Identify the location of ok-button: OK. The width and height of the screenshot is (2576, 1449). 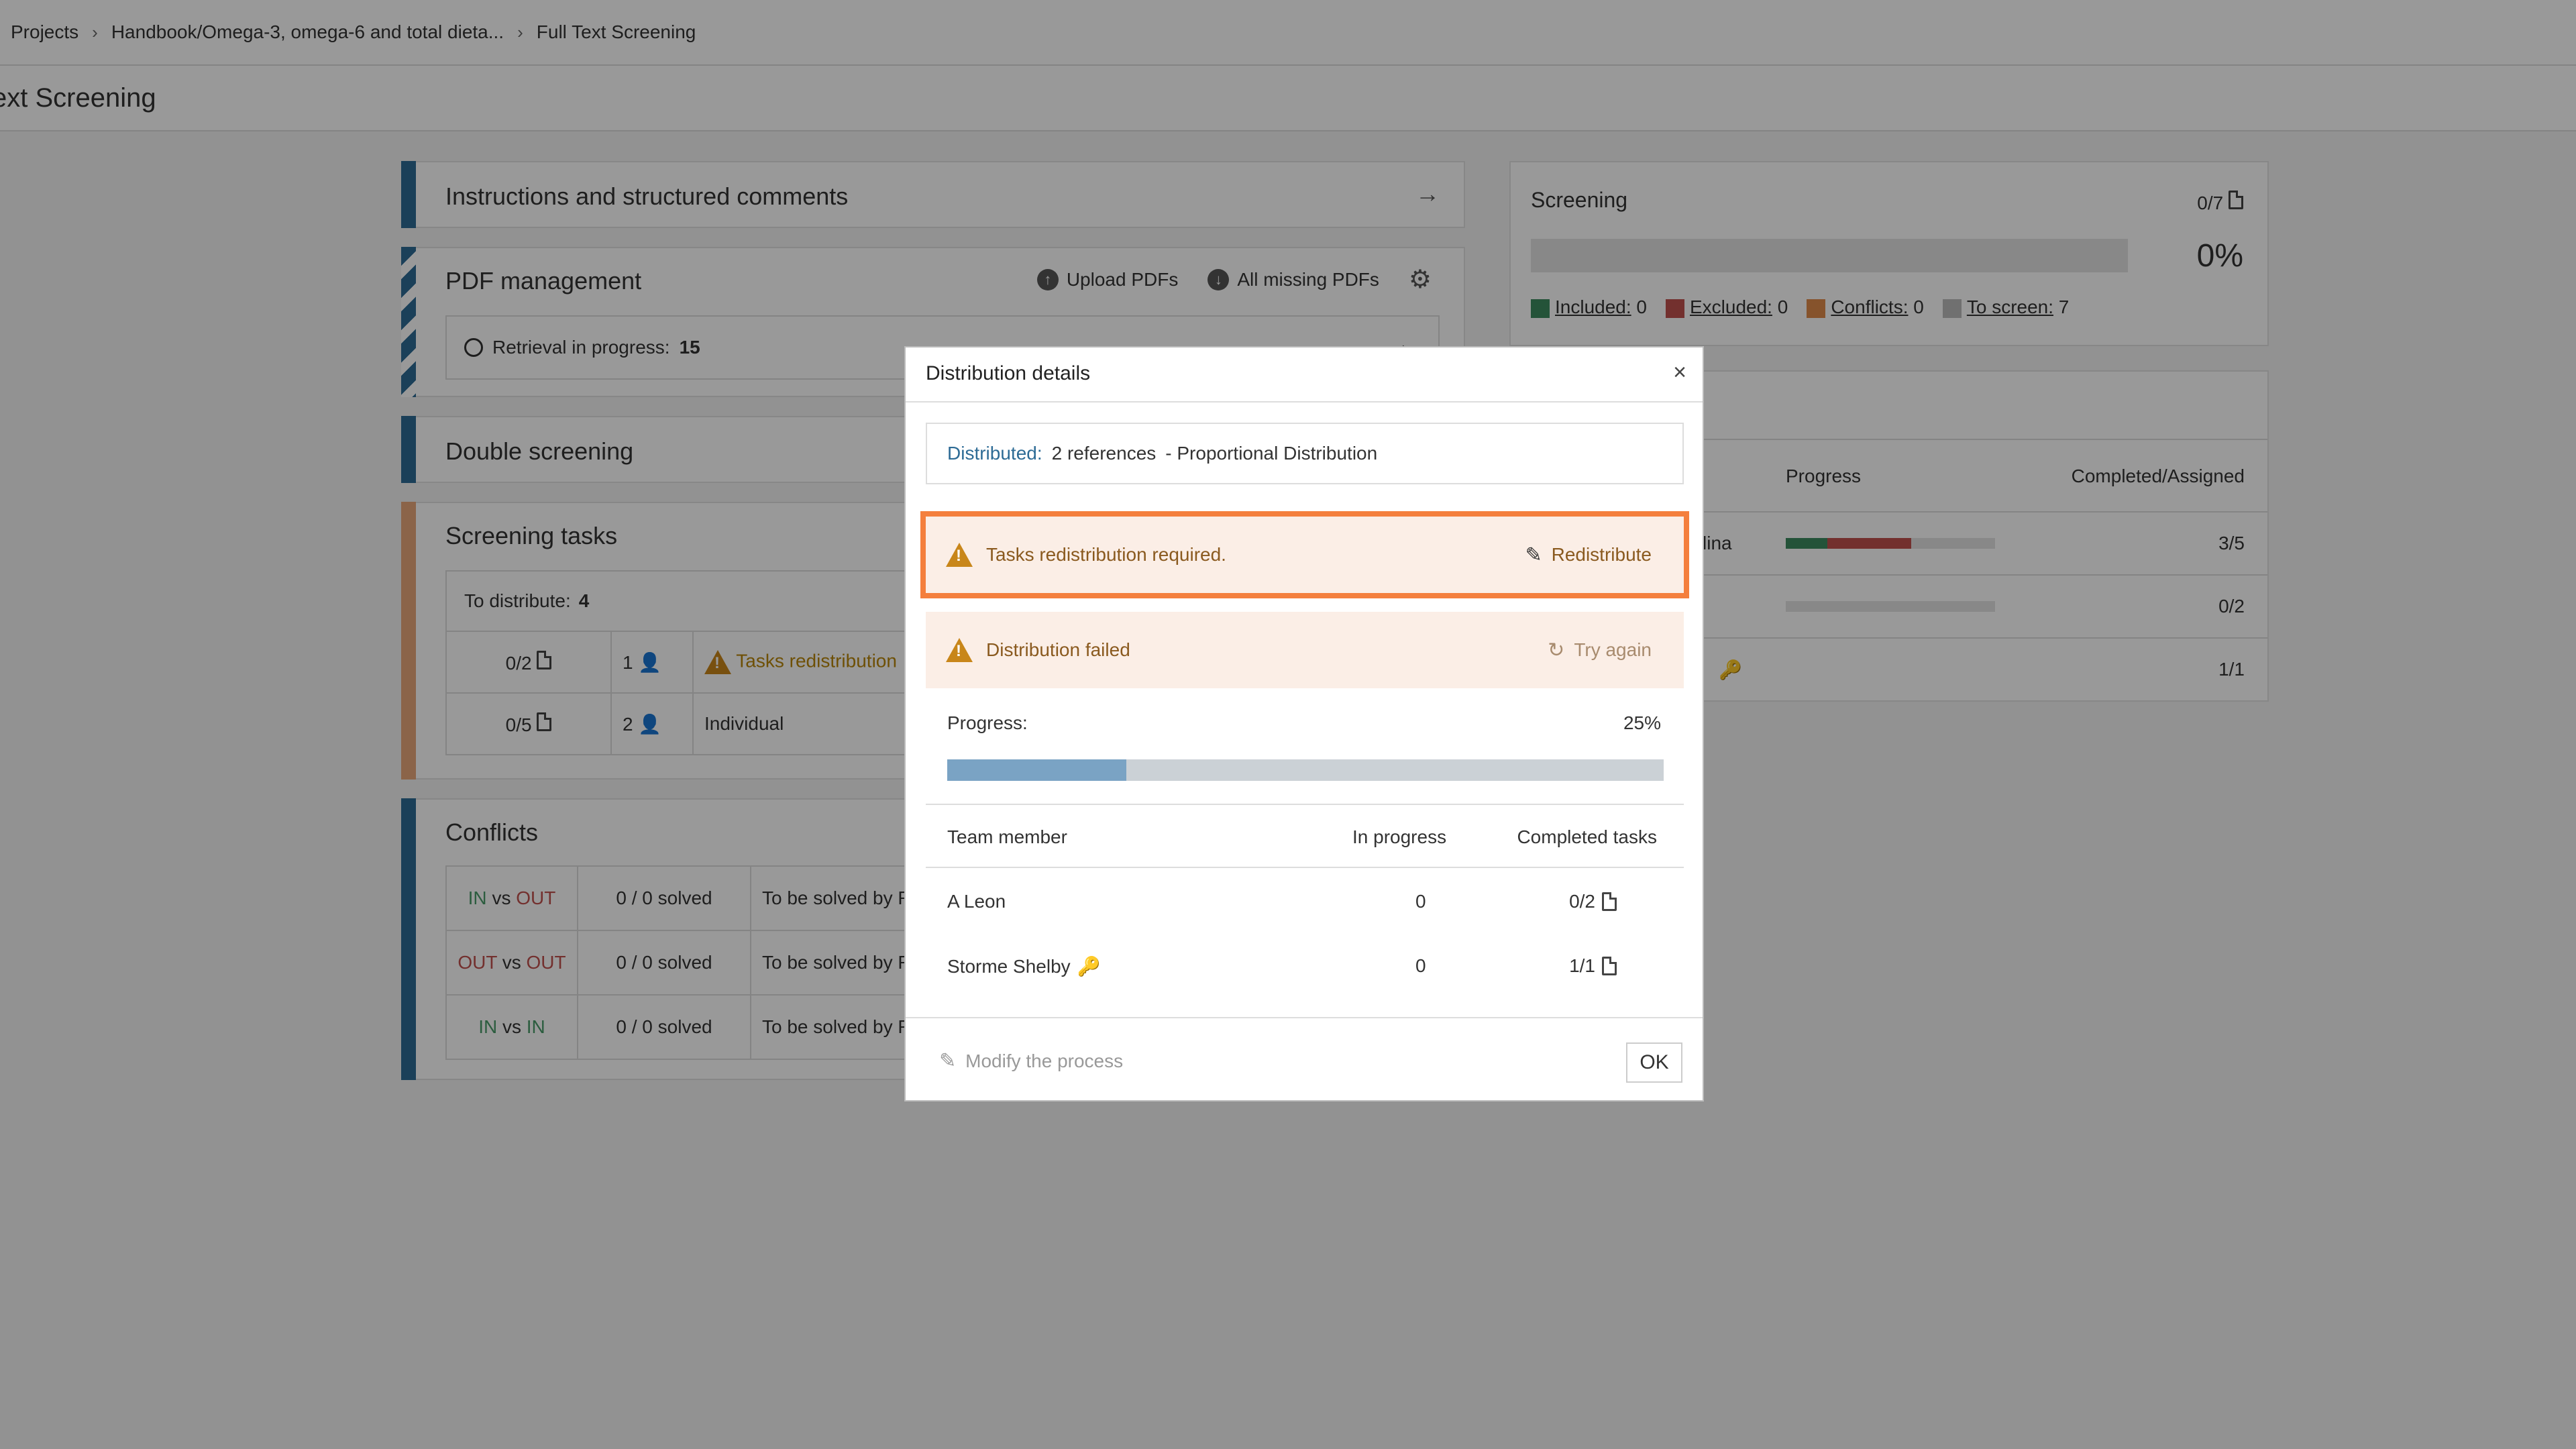
(1654, 1062).